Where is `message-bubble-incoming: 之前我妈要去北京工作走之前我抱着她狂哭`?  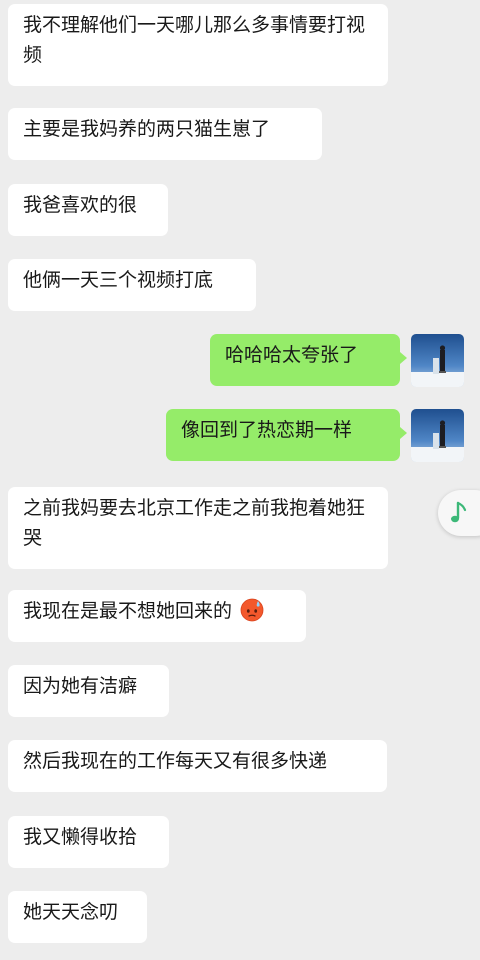
message-bubble-incoming: 之前我妈要去北京工作走之前我抱着她狂哭 is located at coordinates (198, 528).